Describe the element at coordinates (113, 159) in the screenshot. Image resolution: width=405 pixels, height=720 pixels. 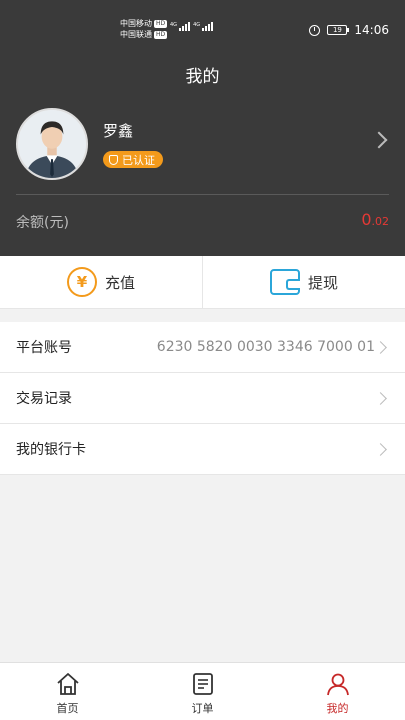
I see `shield-check-icon` at that location.